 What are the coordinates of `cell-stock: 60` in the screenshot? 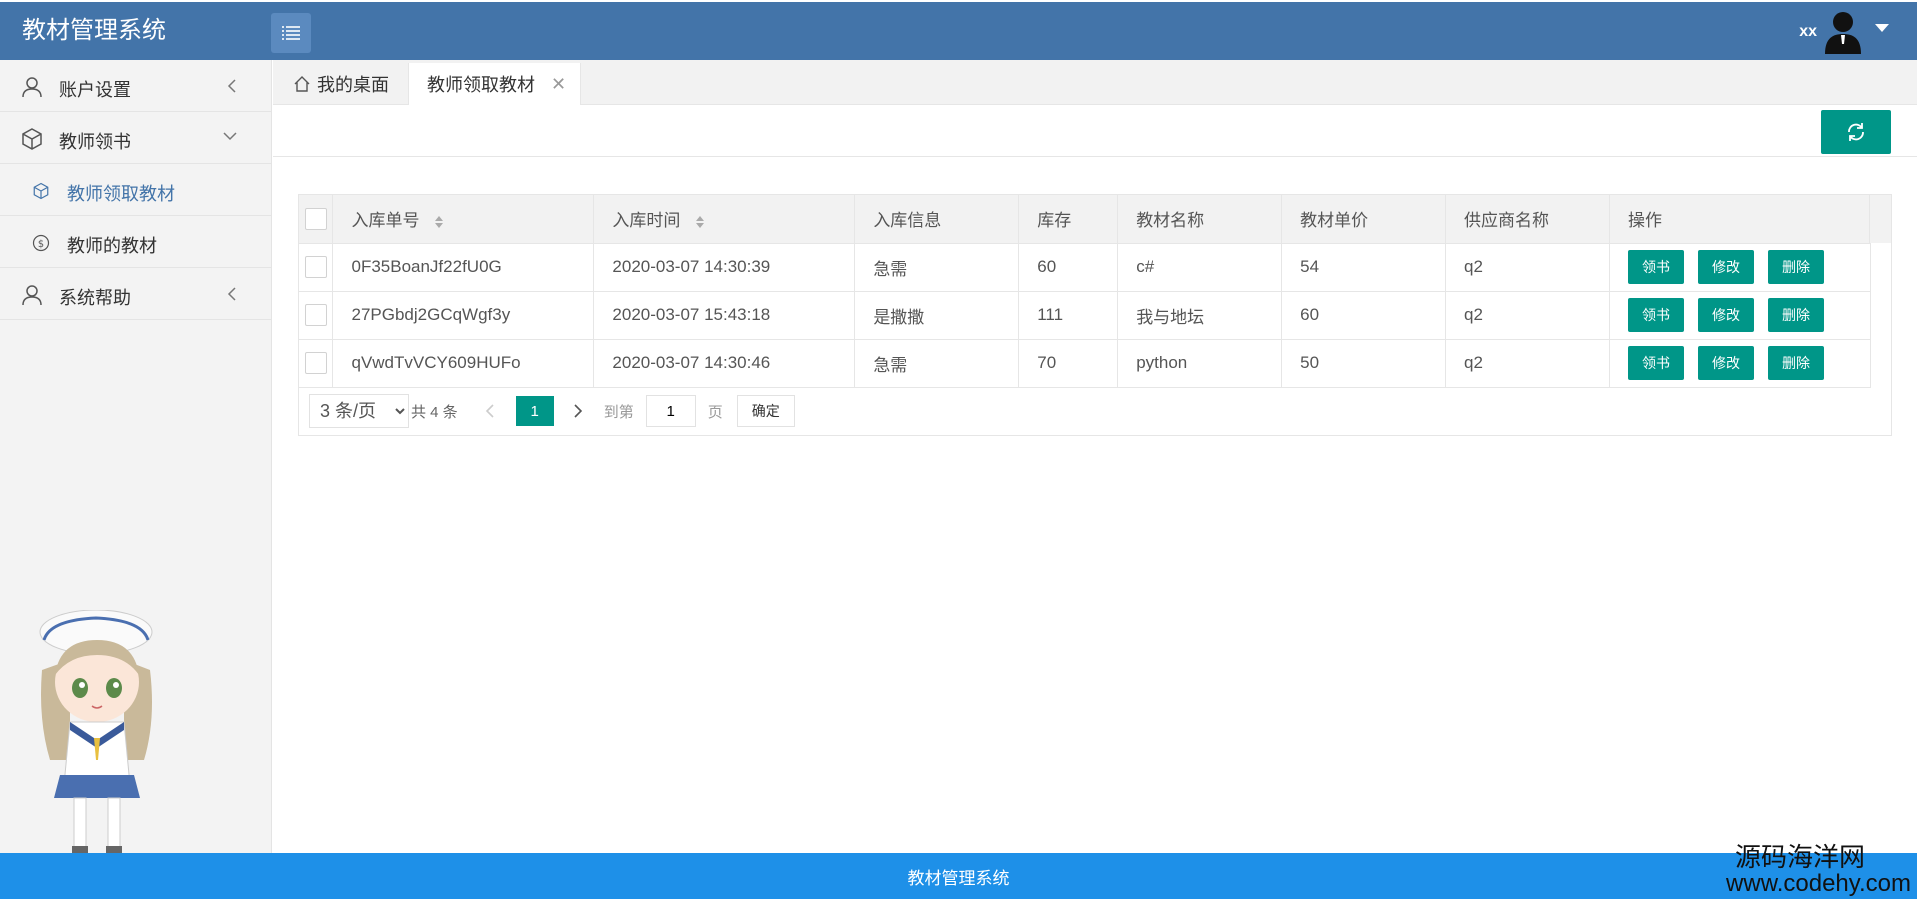 It's located at (1068, 267).